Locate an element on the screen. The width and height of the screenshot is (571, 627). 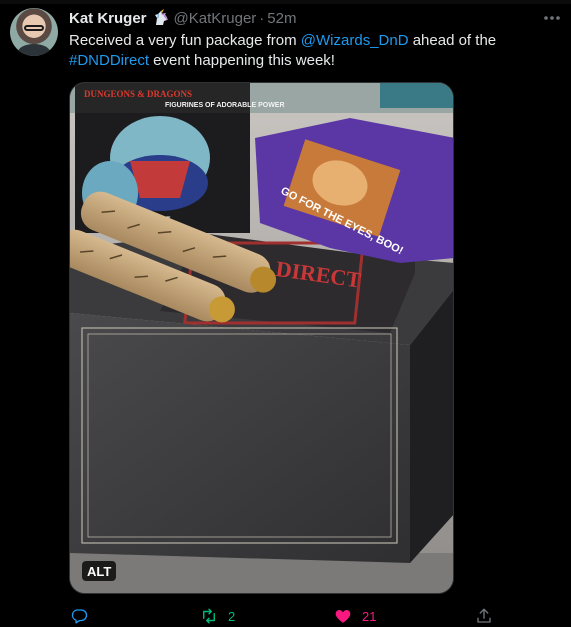
retweet-button: 2 is located at coordinates (217, 615).